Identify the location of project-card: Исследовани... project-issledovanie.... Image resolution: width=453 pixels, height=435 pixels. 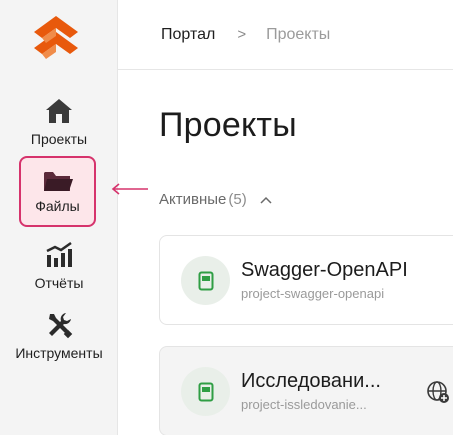
(306, 390).